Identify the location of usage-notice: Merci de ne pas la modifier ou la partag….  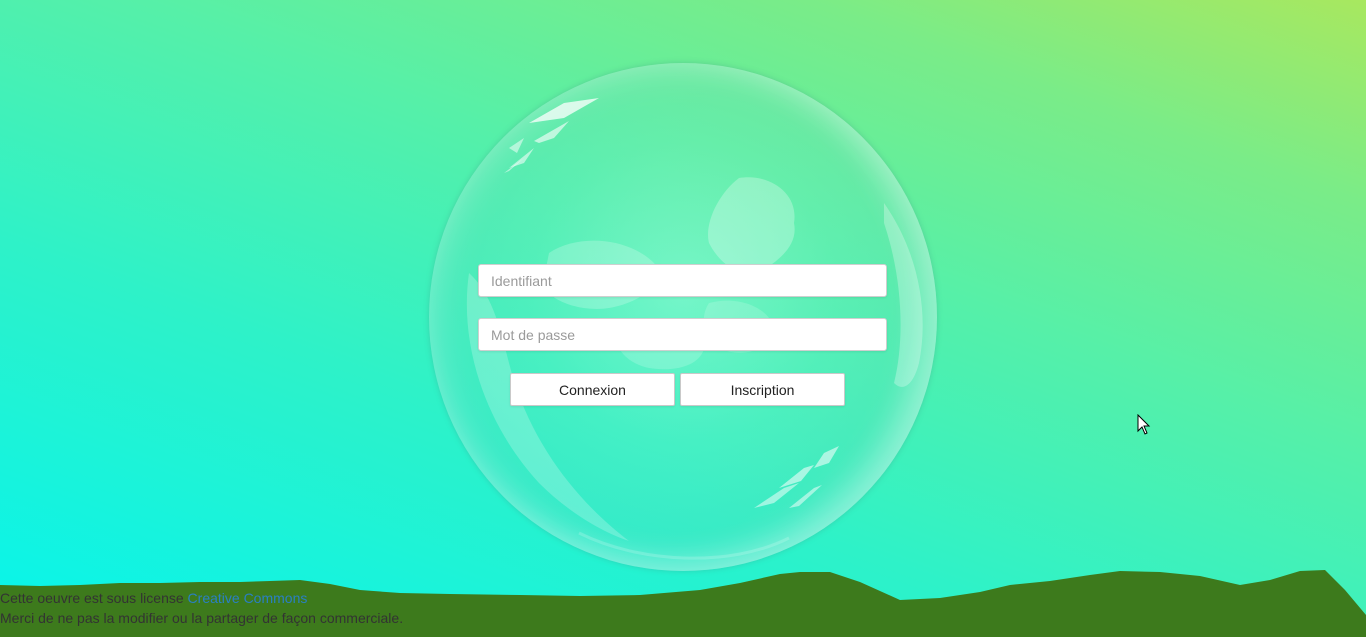
(202, 618).